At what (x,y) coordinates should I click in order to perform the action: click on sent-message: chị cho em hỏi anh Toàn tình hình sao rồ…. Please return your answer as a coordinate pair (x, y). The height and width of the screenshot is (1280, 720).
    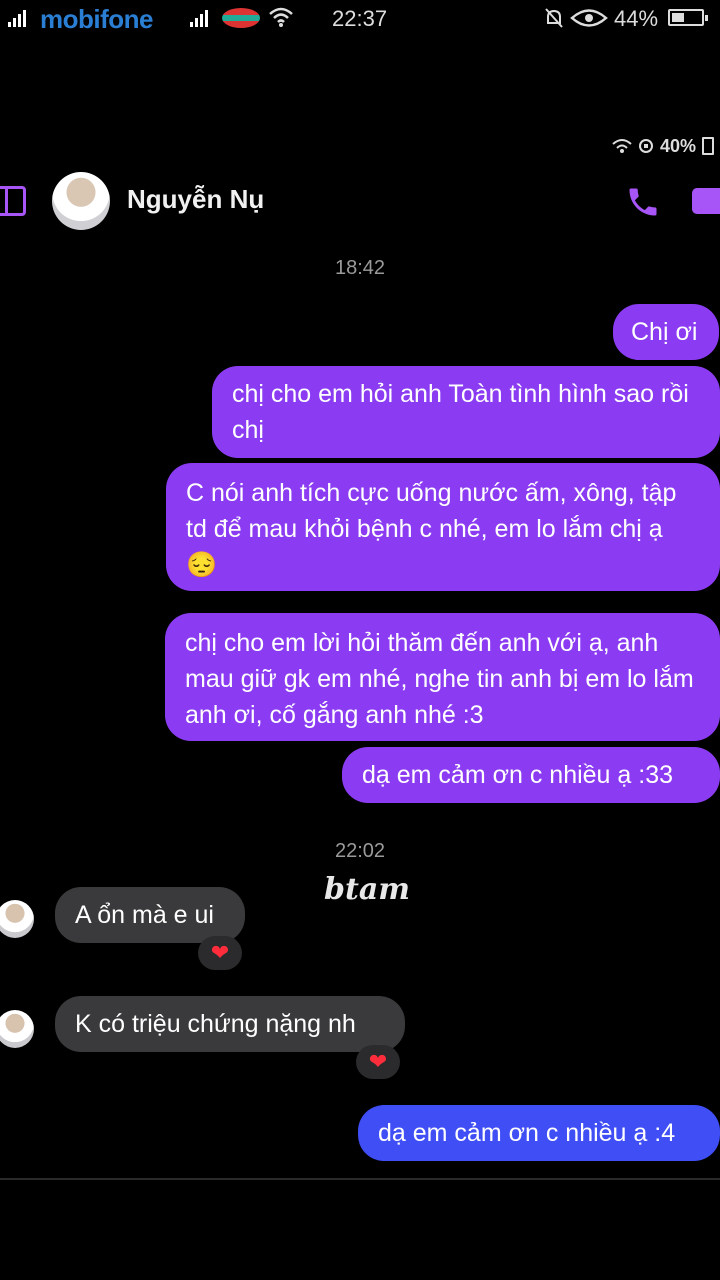
    Looking at the image, I should click on (466, 412).